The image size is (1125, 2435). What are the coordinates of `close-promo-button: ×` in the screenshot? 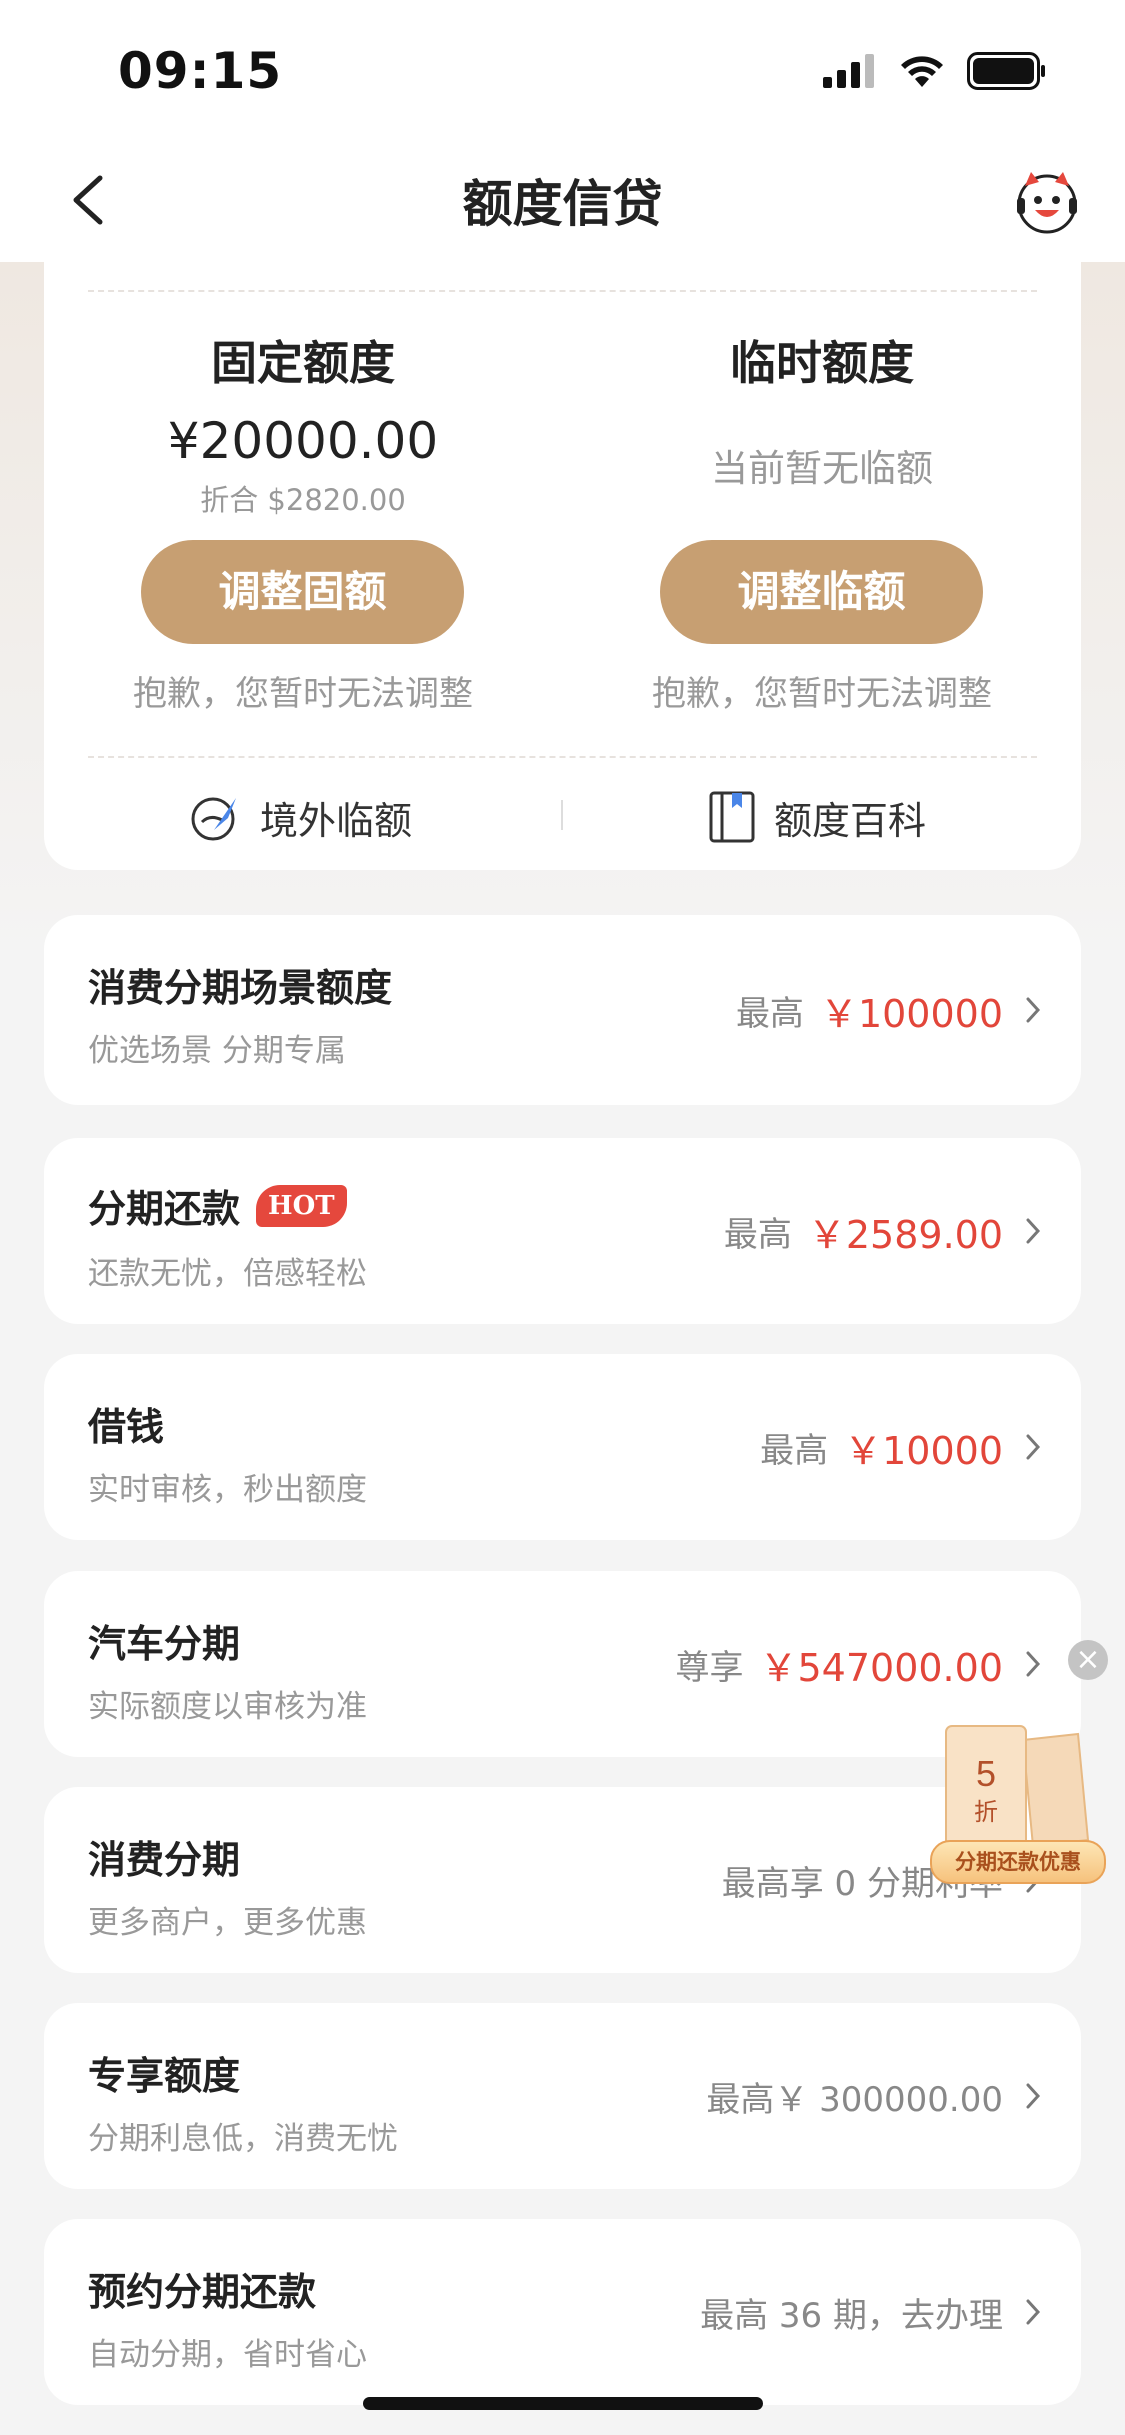 It's located at (1088, 1660).